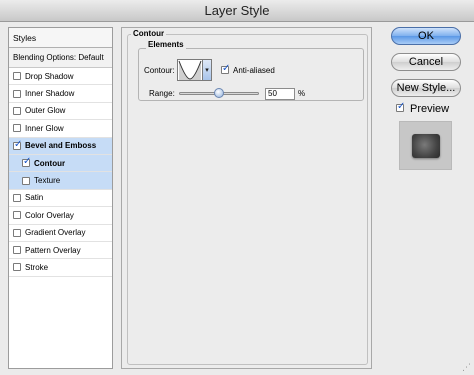 The width and height of the screenshot is (474, 375). I want to click on window-titlebar: Layer Style, so click(237, 11).